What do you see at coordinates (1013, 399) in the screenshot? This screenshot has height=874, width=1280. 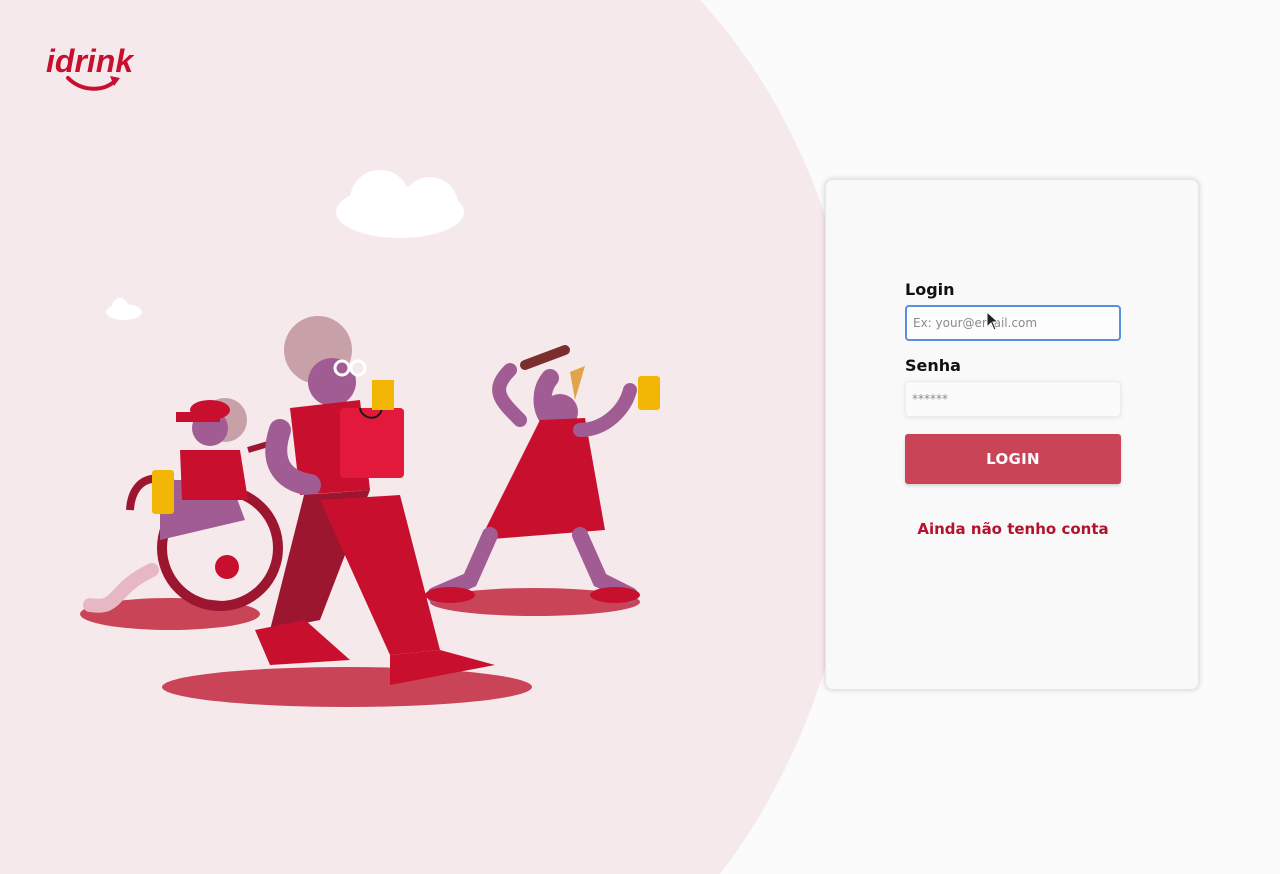 I see `password-field` at bounding box center [1013, 399].